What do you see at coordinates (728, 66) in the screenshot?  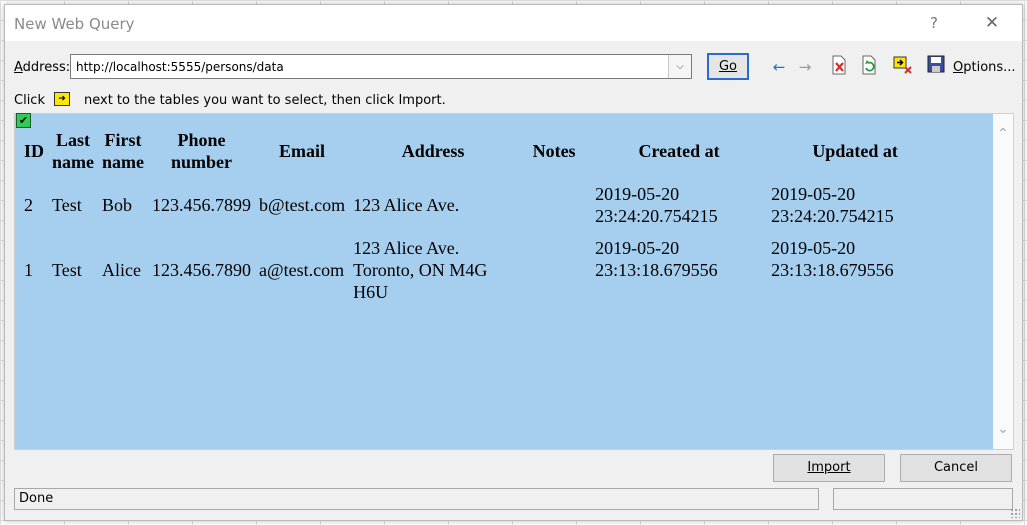 I see `go-button: Go` at bounding box center [728, 66].